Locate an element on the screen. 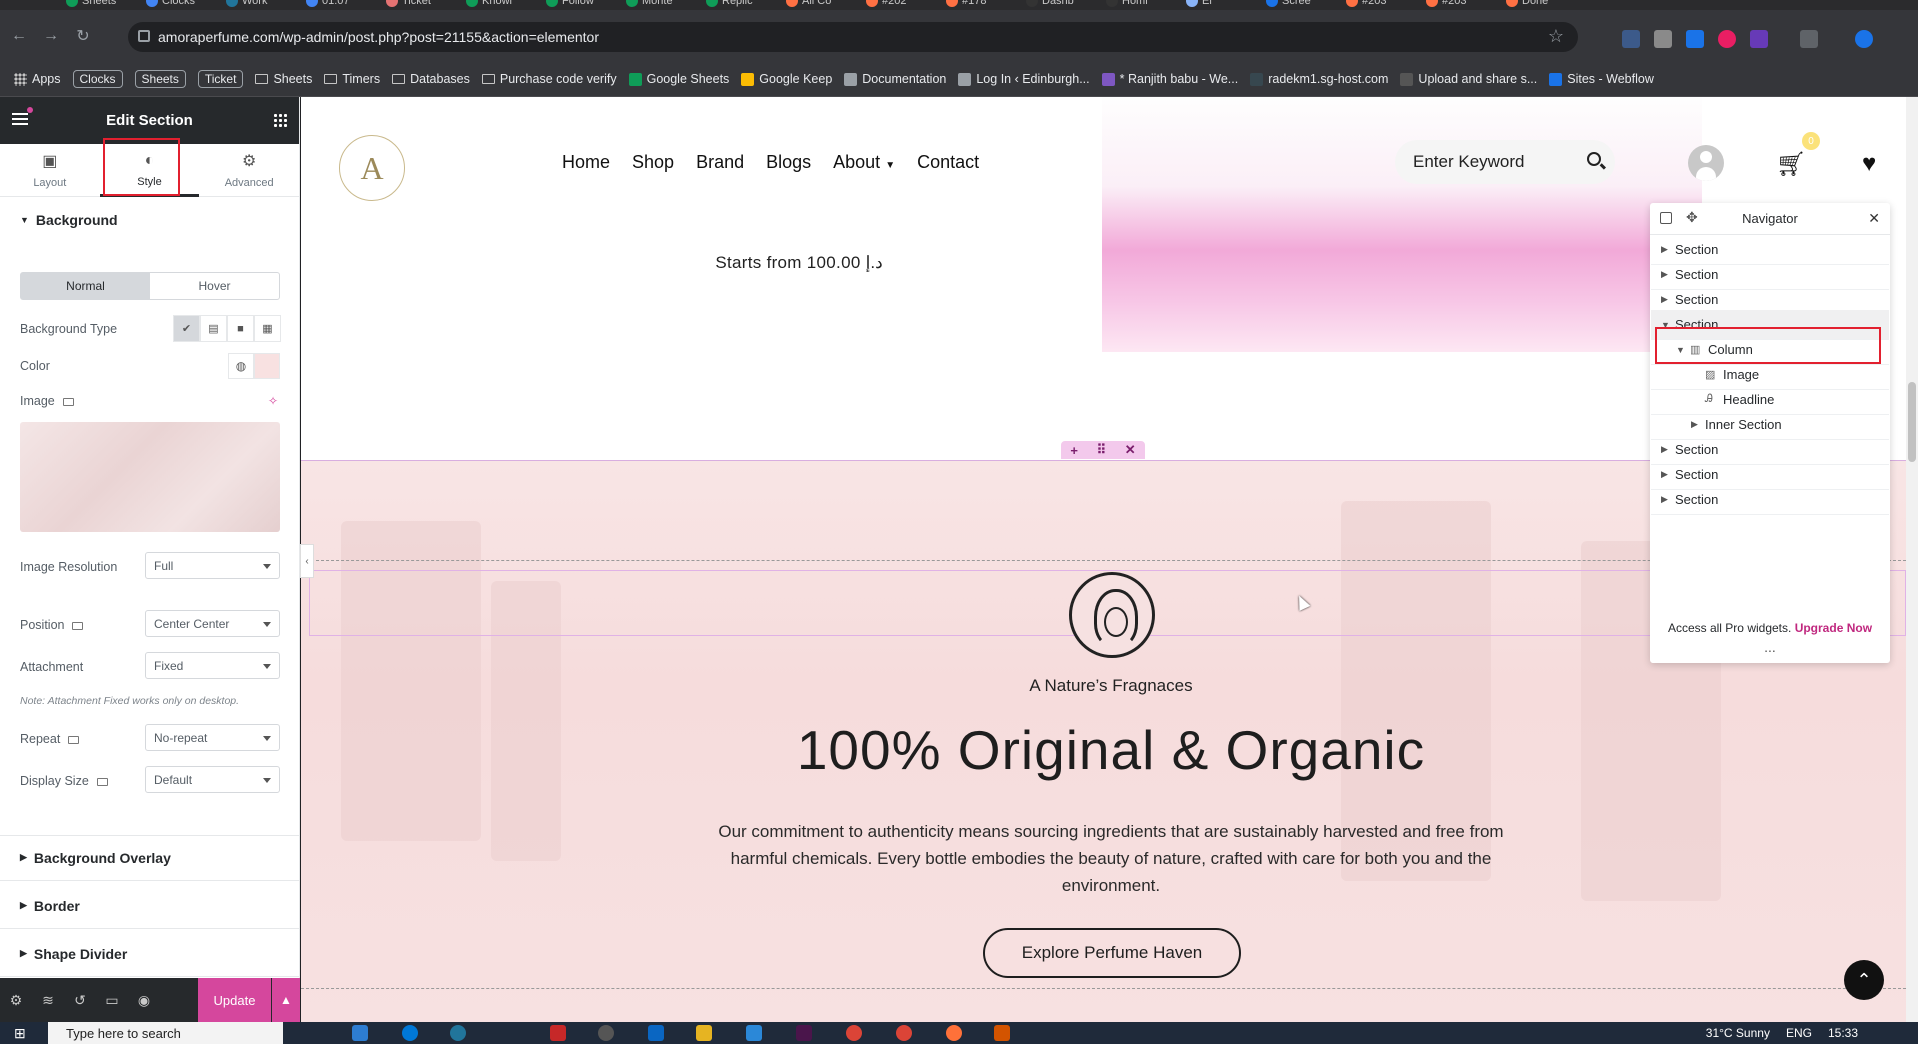 The image size is (1918, 1044). navigator-icon: ≋ is located at coordinates (48, 1000).